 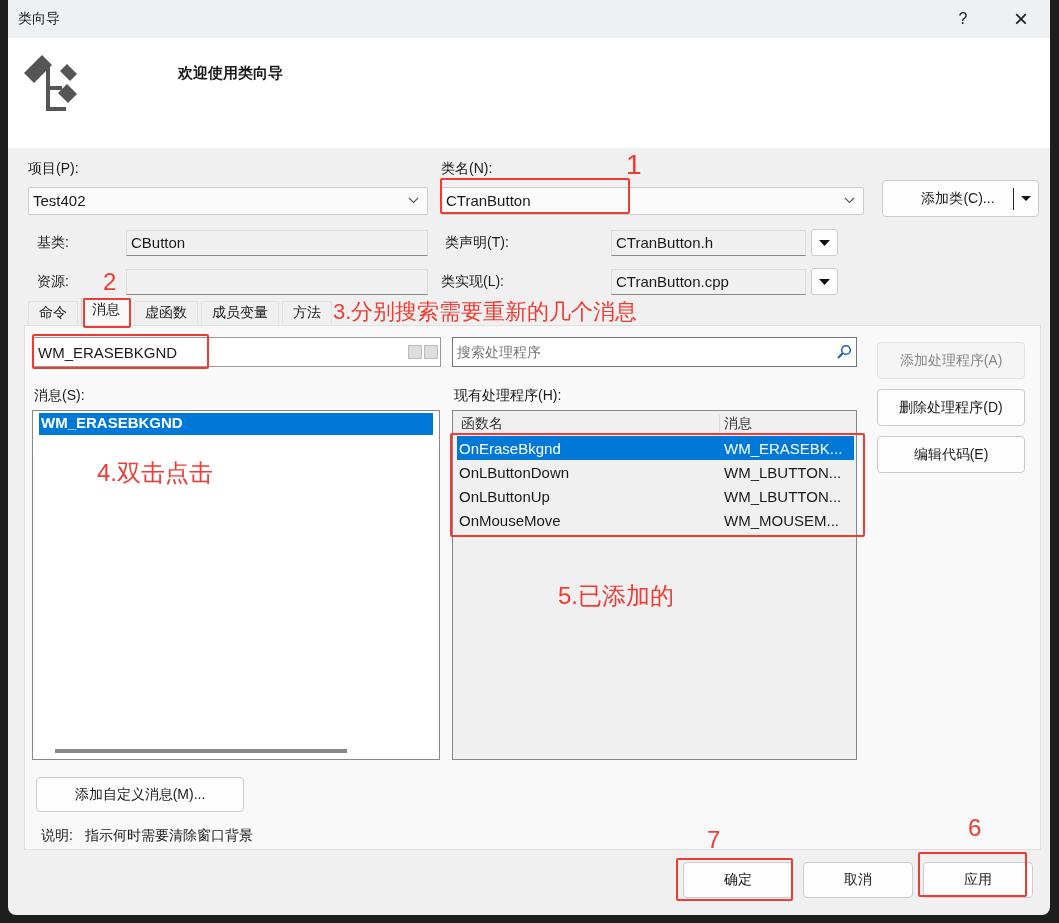 I want to click on field-label: 类声明(T):, so click(x=476, y=242).